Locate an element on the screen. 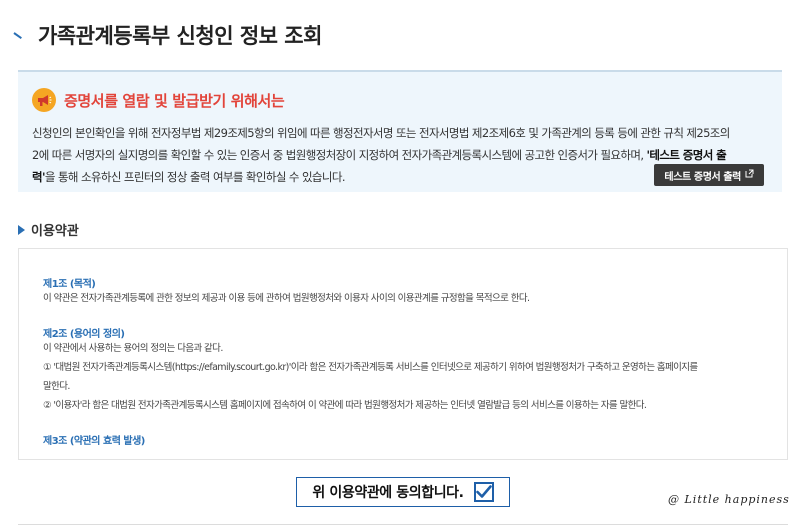  notice-header: 증명서를 열람 및 발급받기 위해서는 is located at coordinates (158, 100).